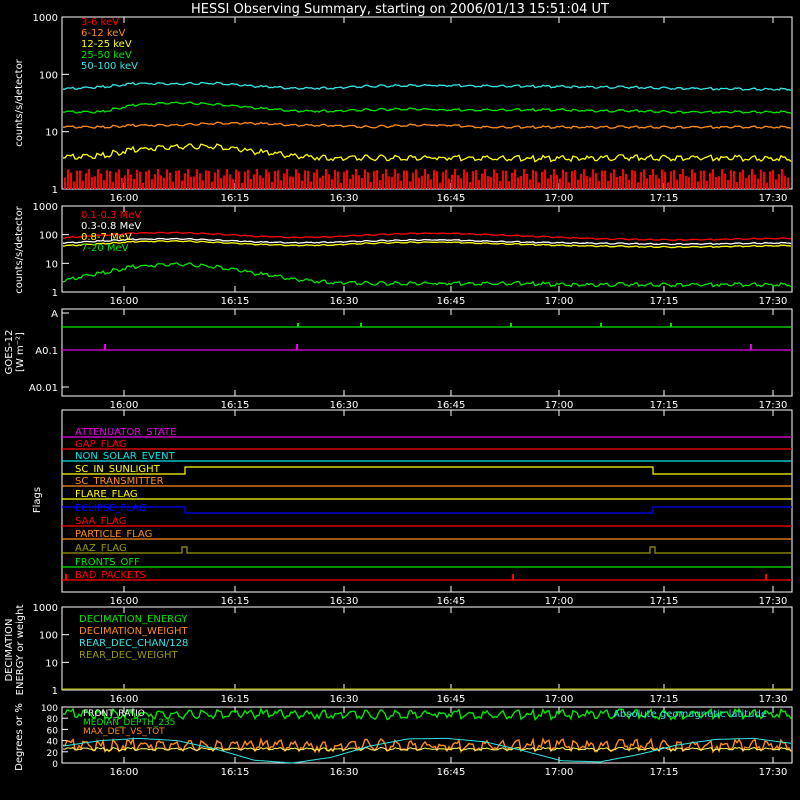  I want to click on p1-legend-2: 12-25 keV, so click(106, 44).